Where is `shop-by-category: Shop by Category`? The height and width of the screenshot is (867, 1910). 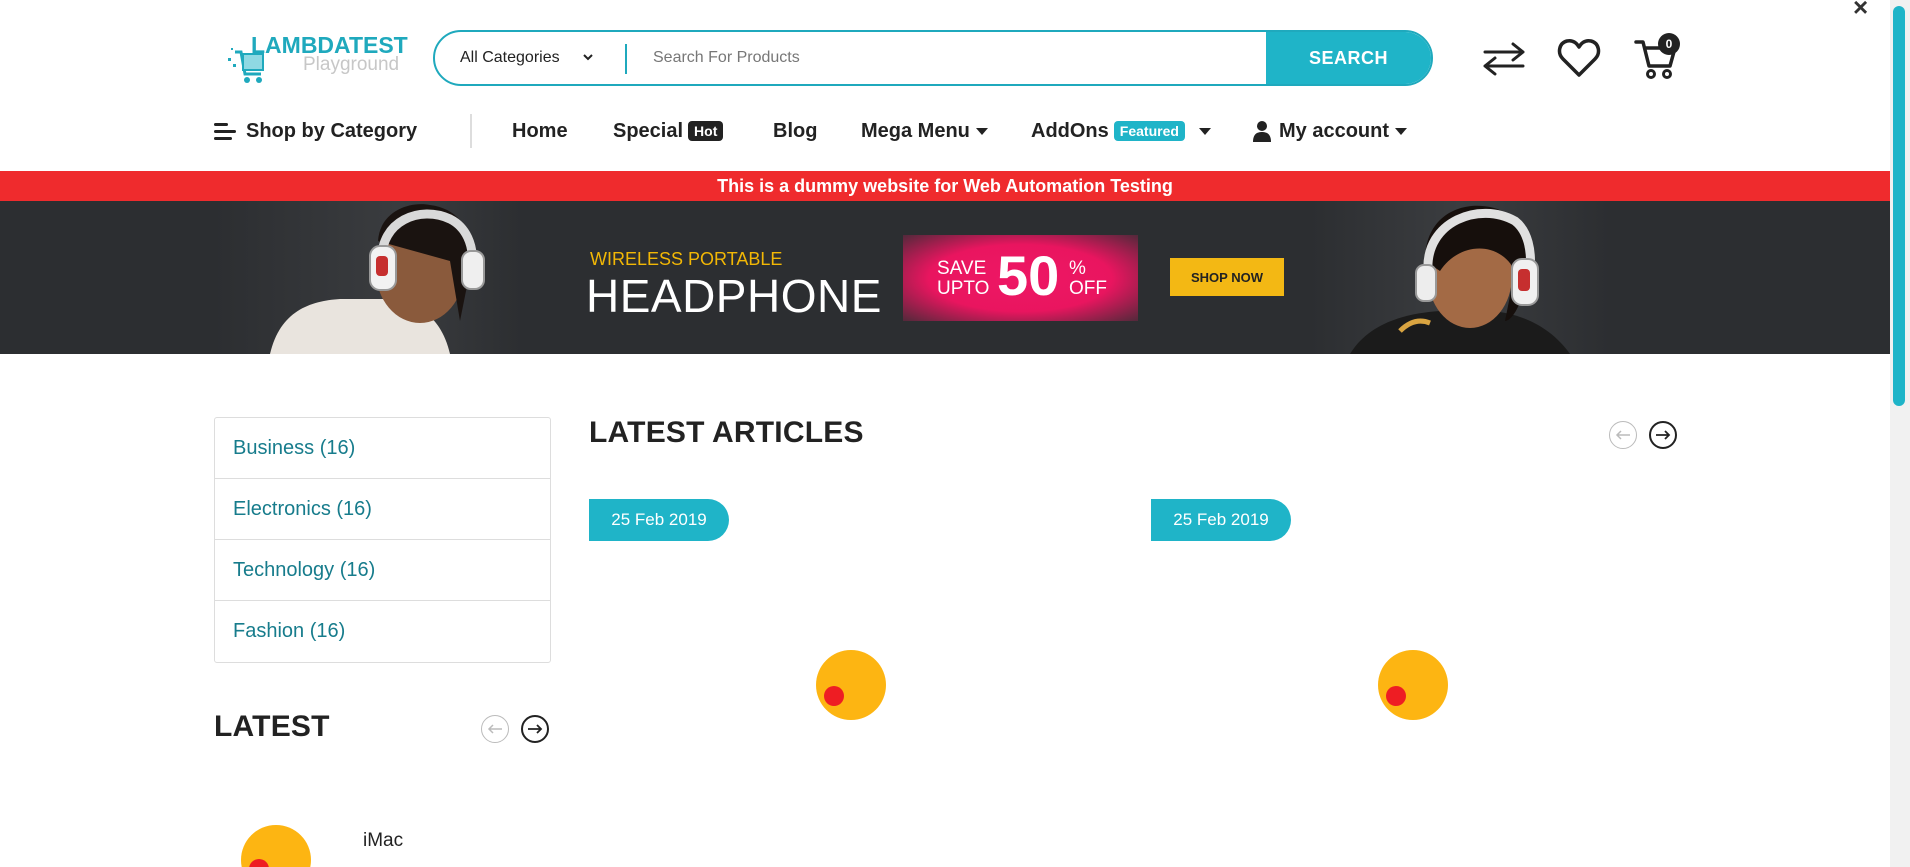 shop-by-category: Shop by Category is located at coordinates (315, 131).